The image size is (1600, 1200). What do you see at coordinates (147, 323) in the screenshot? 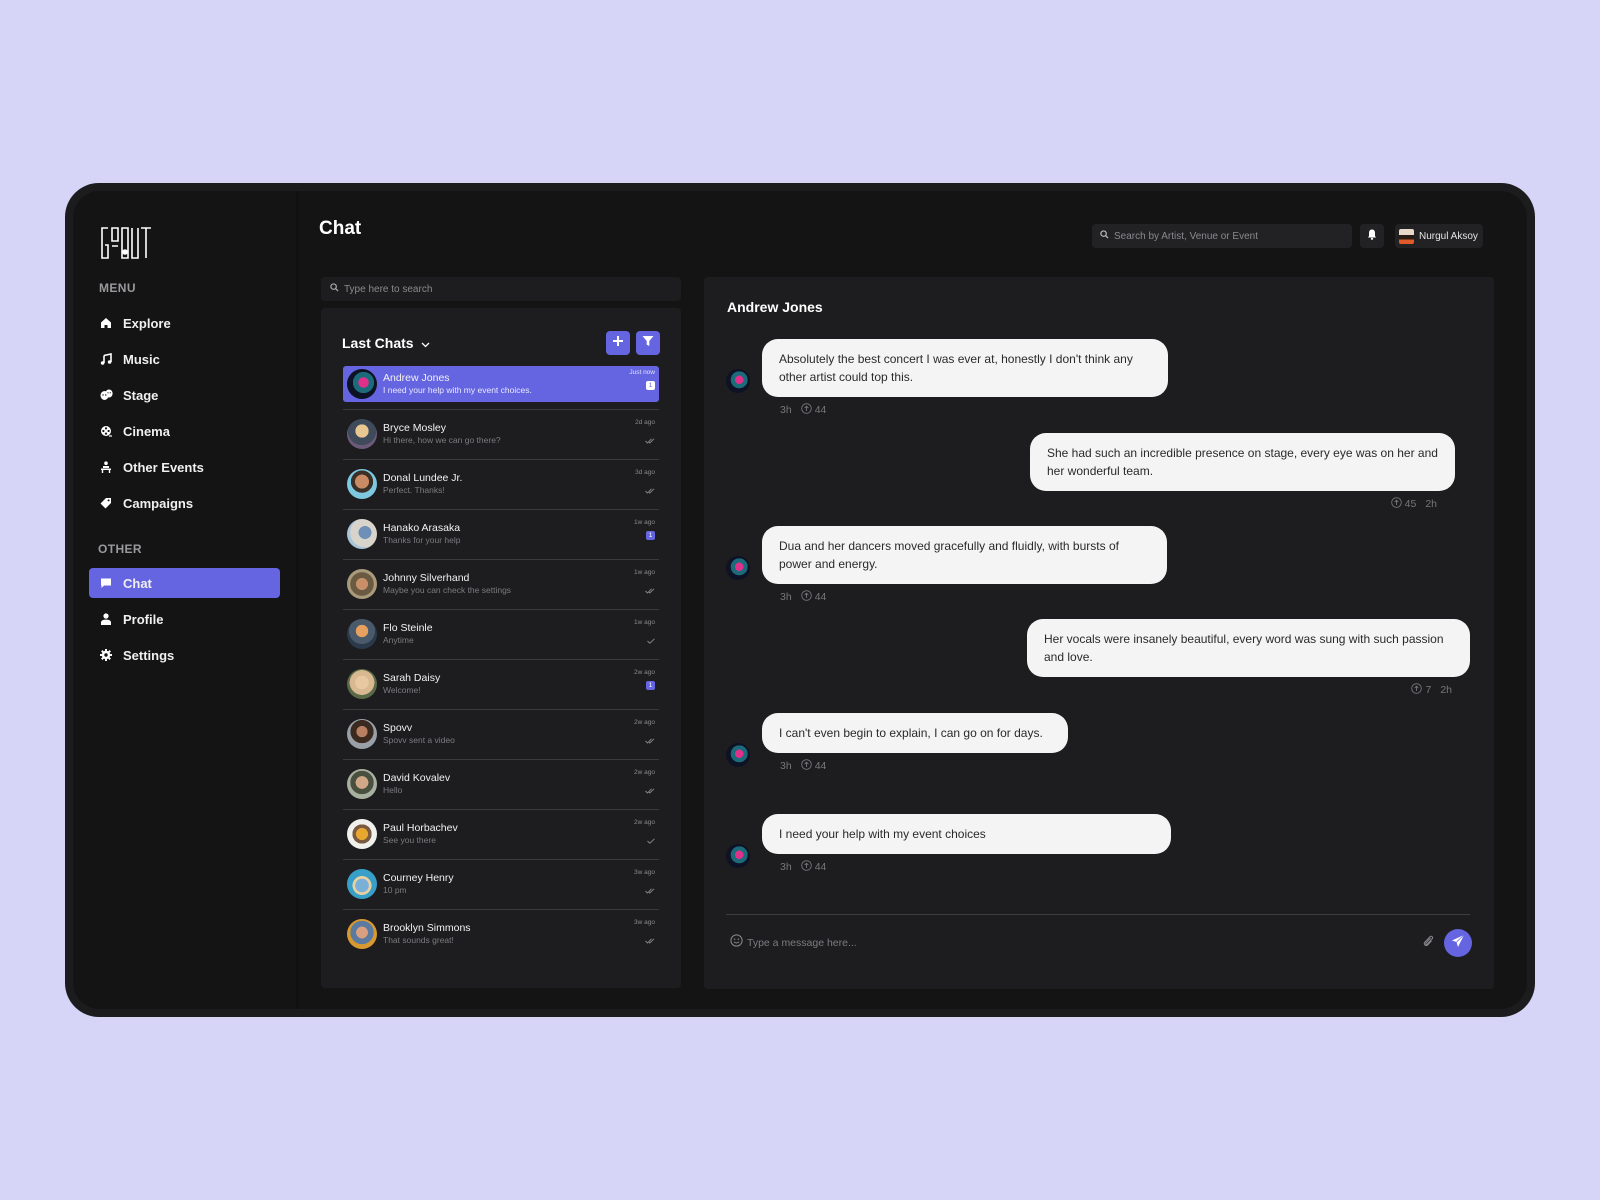
I see `sidebar-item-label: Explore` at bounding box center [147, 323].